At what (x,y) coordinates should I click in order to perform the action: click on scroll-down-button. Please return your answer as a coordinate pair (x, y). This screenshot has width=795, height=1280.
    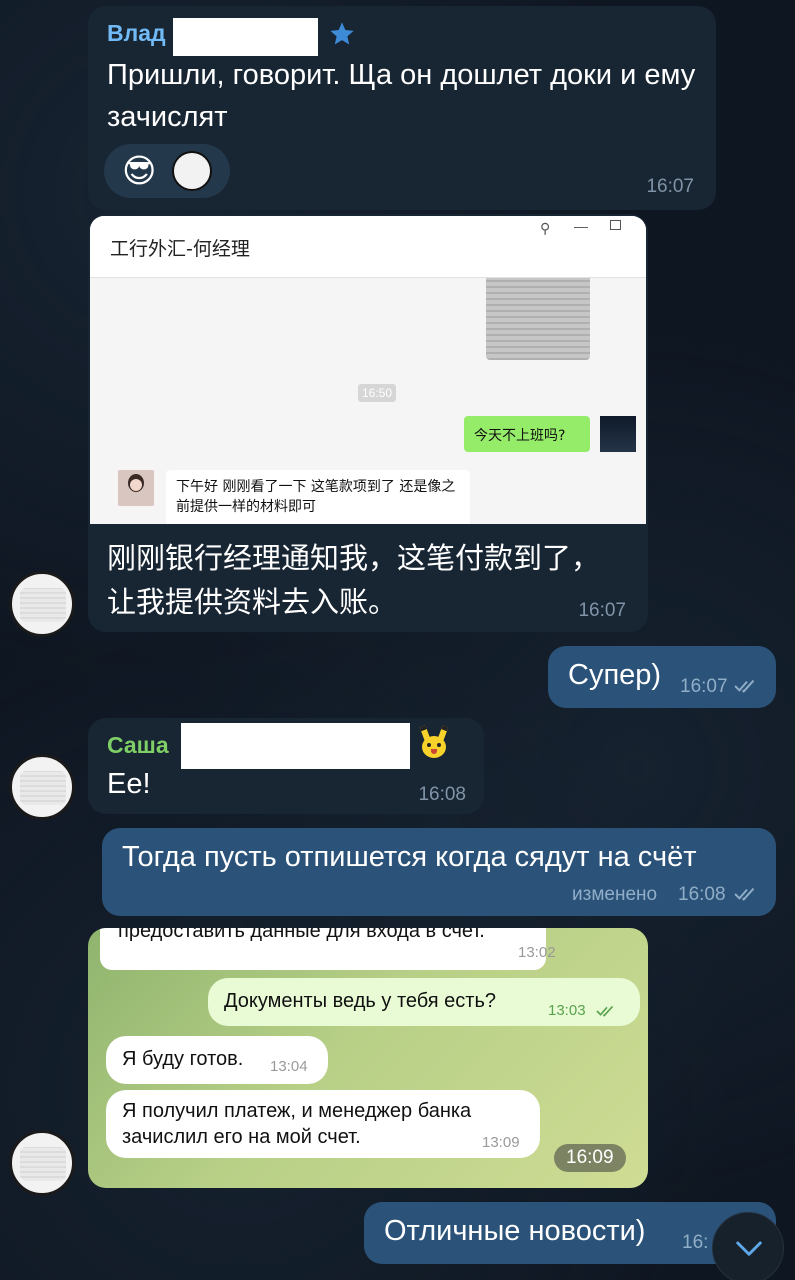
    Looking at the image, I should click on (748, 1246).